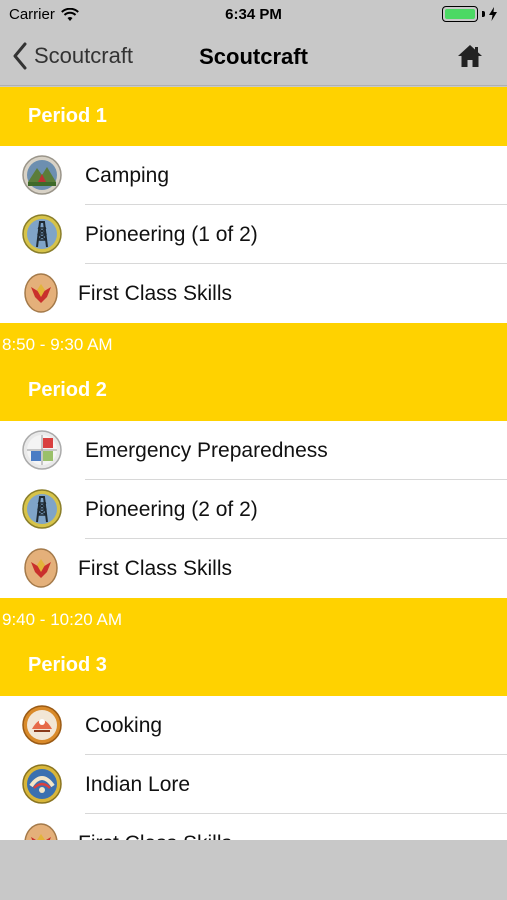 This screenshot has height=900, width=507. What do you see at coordinates (171, 234) in the screenshot?
I see `list-item-label: Pioneering (1 of 2)` at bounding box center [171, 234].